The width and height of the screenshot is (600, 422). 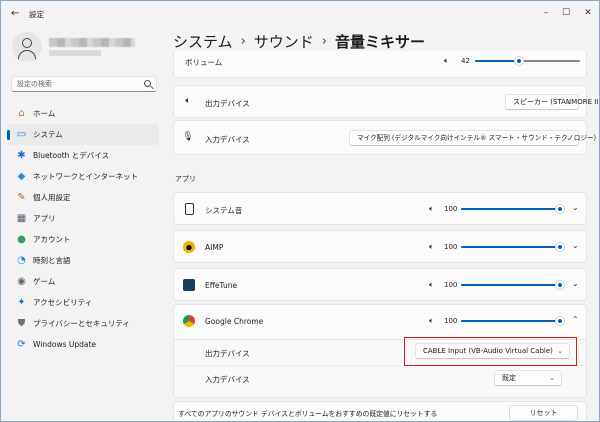 I want to click on chevron-up-icon: ⌃, so click(x=575, y=319).